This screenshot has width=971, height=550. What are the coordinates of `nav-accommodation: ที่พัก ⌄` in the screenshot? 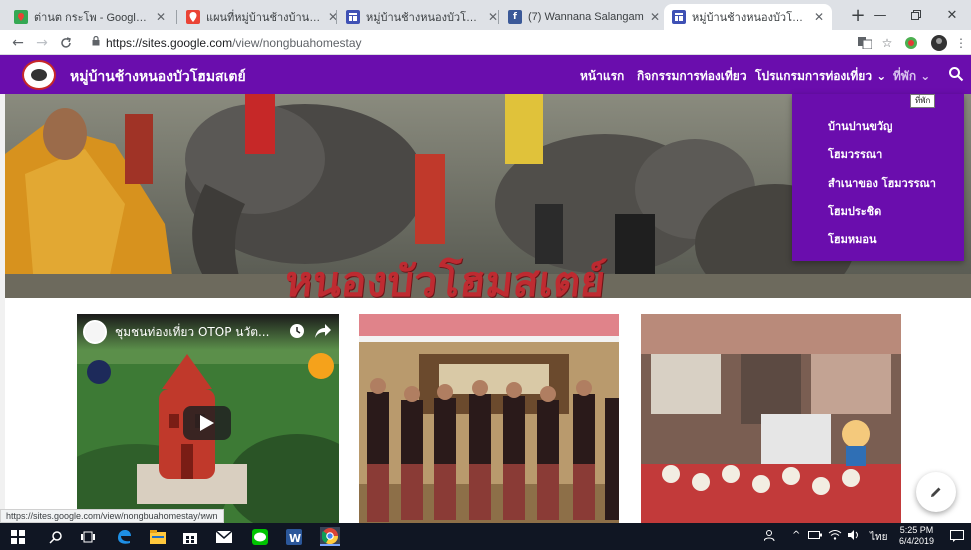 It's located at (911, 76).